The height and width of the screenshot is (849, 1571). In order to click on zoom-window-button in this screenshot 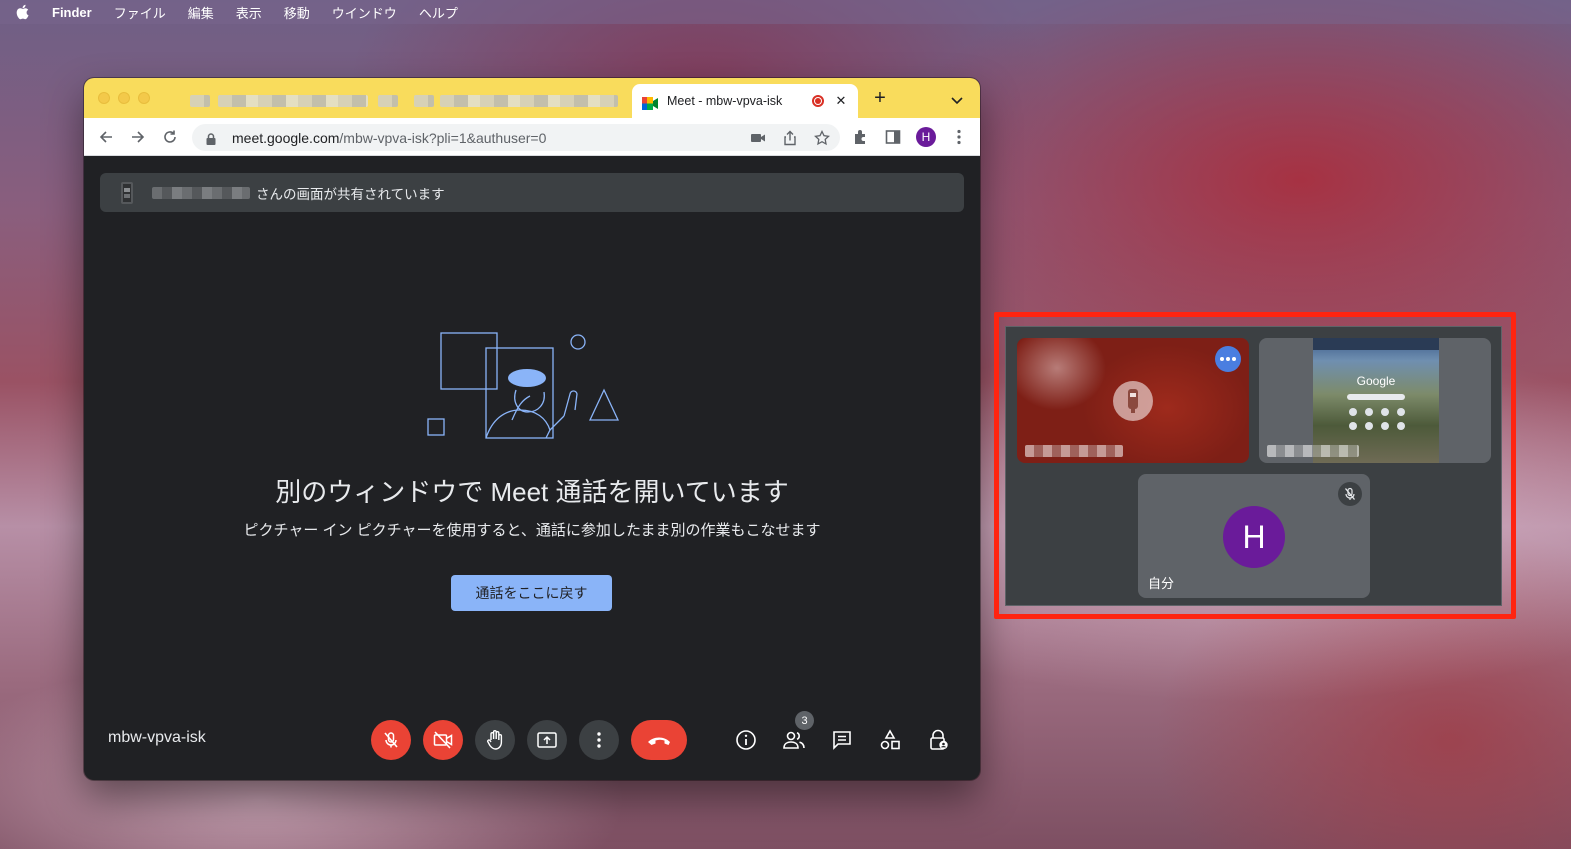, I will do `click(144, 98)`.